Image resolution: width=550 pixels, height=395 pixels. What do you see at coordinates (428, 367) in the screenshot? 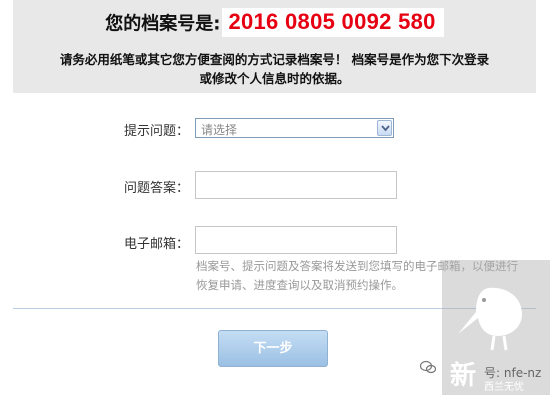
I see `wechat-icon` at bounding box center [428, 367].